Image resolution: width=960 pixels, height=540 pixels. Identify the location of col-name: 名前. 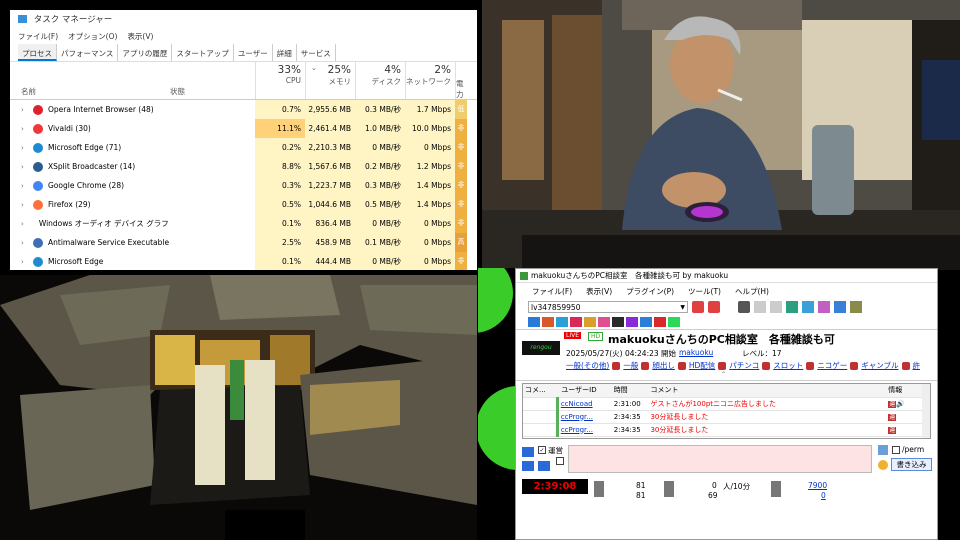
(90, 80).